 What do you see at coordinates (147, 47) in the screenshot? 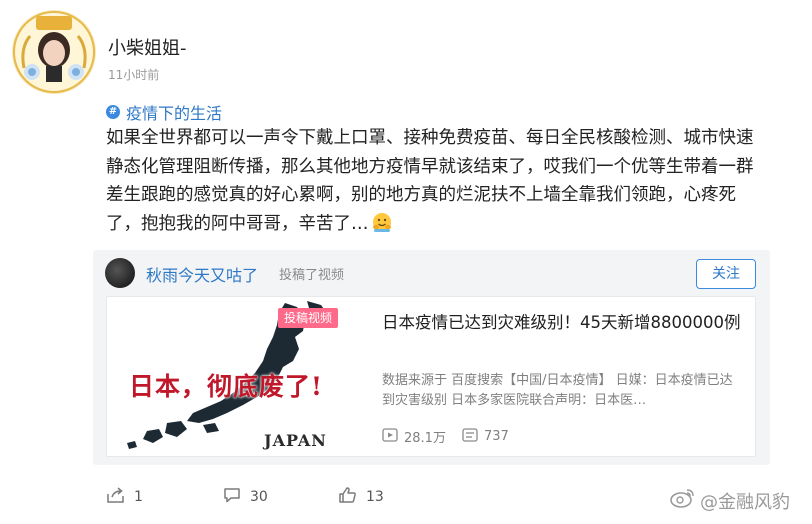
I see `username: 小柴姐姐-` at bounding box center [147, 47].